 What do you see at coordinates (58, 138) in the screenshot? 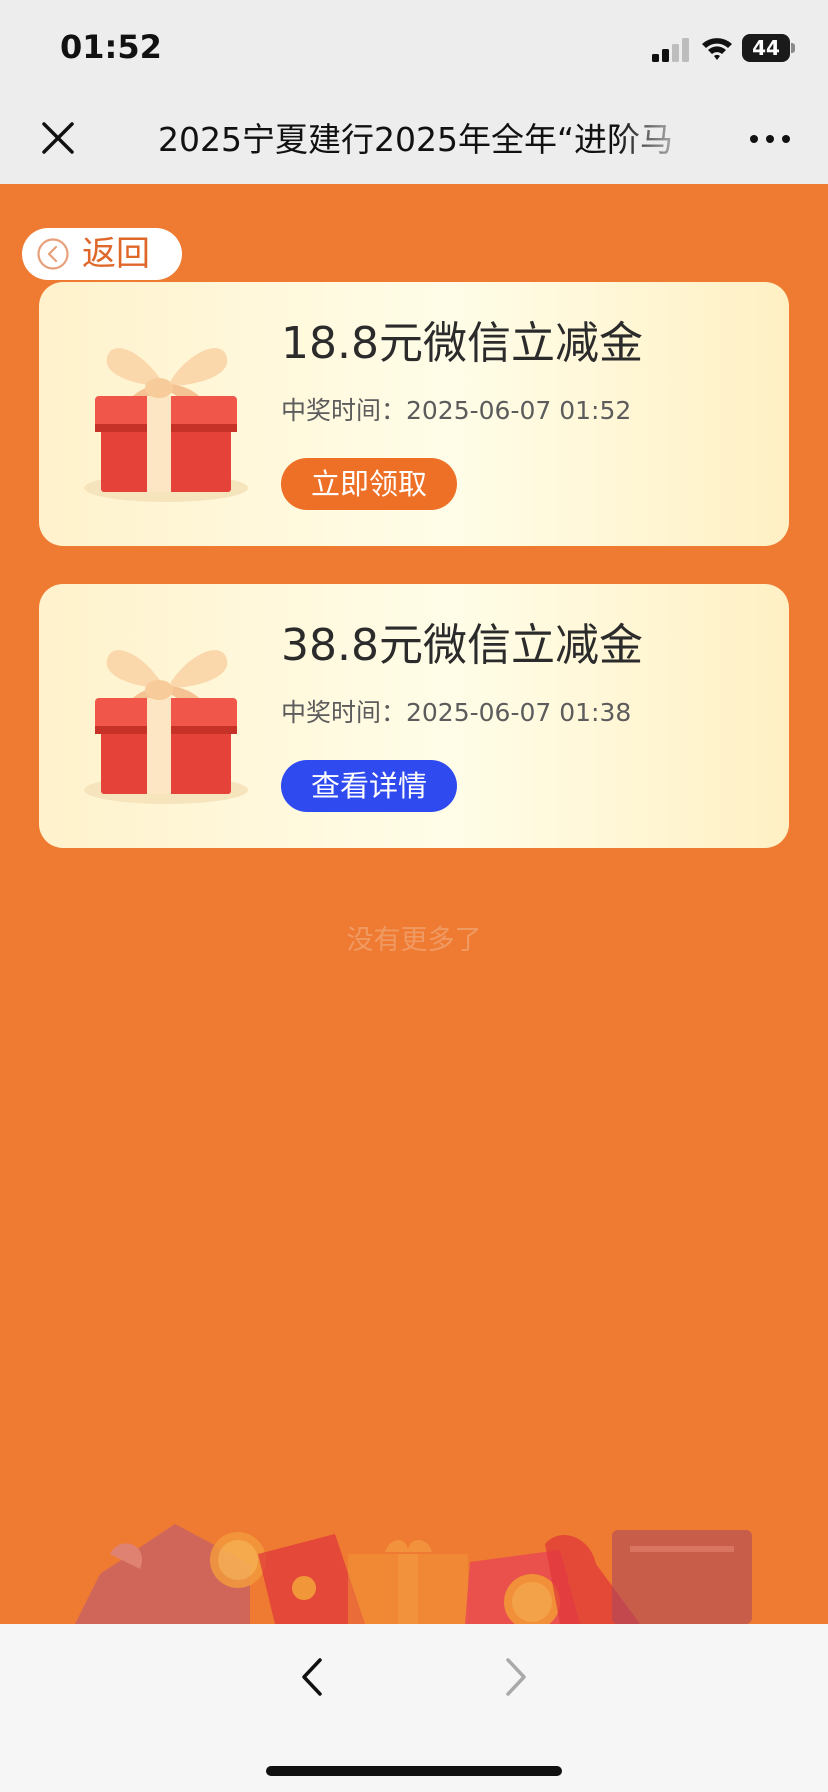
I see `close-icon` at bounding box center [58, 138].